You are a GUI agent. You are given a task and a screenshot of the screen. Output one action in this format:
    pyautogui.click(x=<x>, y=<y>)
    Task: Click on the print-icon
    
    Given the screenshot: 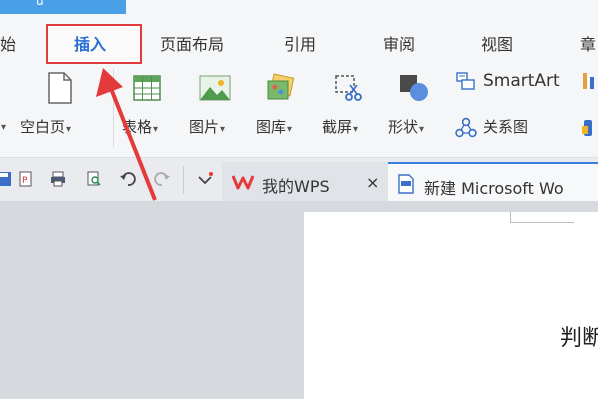 What is the action you would take?
    pyautogui.click(x=58, y=179)
    